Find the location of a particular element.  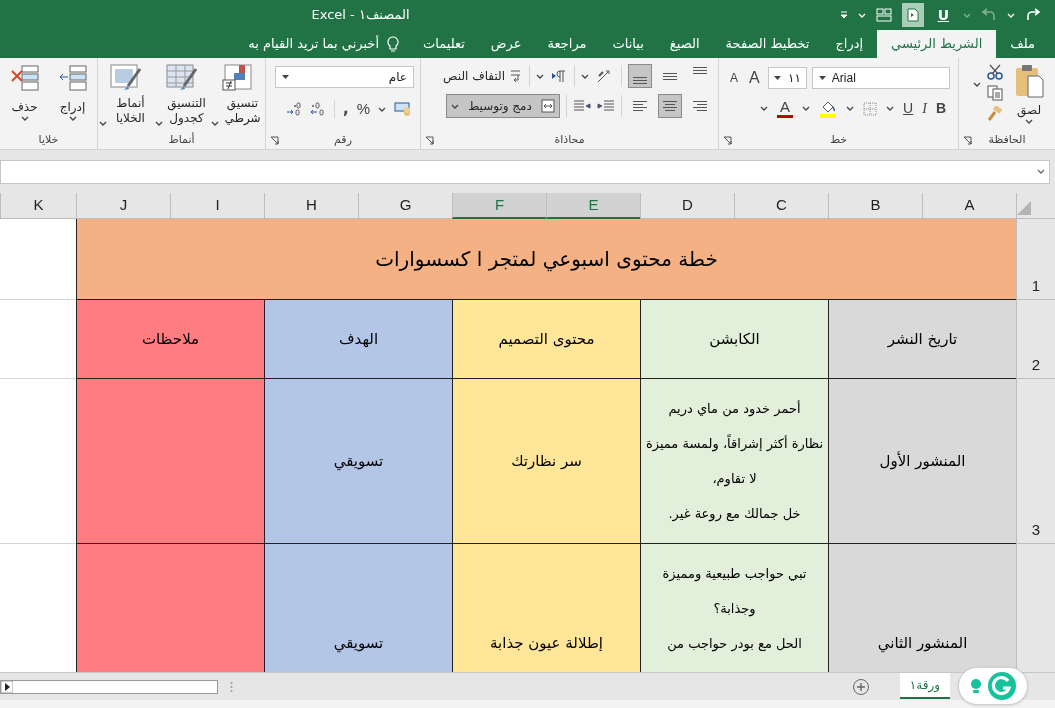

caption-text: أحمر خدود من ماي دريم نظارة أكثر إشراقاً، ولمسة مميزة لا تقاوم، خل جمالك مع روعة غير. is located at coordinates (734, 461).